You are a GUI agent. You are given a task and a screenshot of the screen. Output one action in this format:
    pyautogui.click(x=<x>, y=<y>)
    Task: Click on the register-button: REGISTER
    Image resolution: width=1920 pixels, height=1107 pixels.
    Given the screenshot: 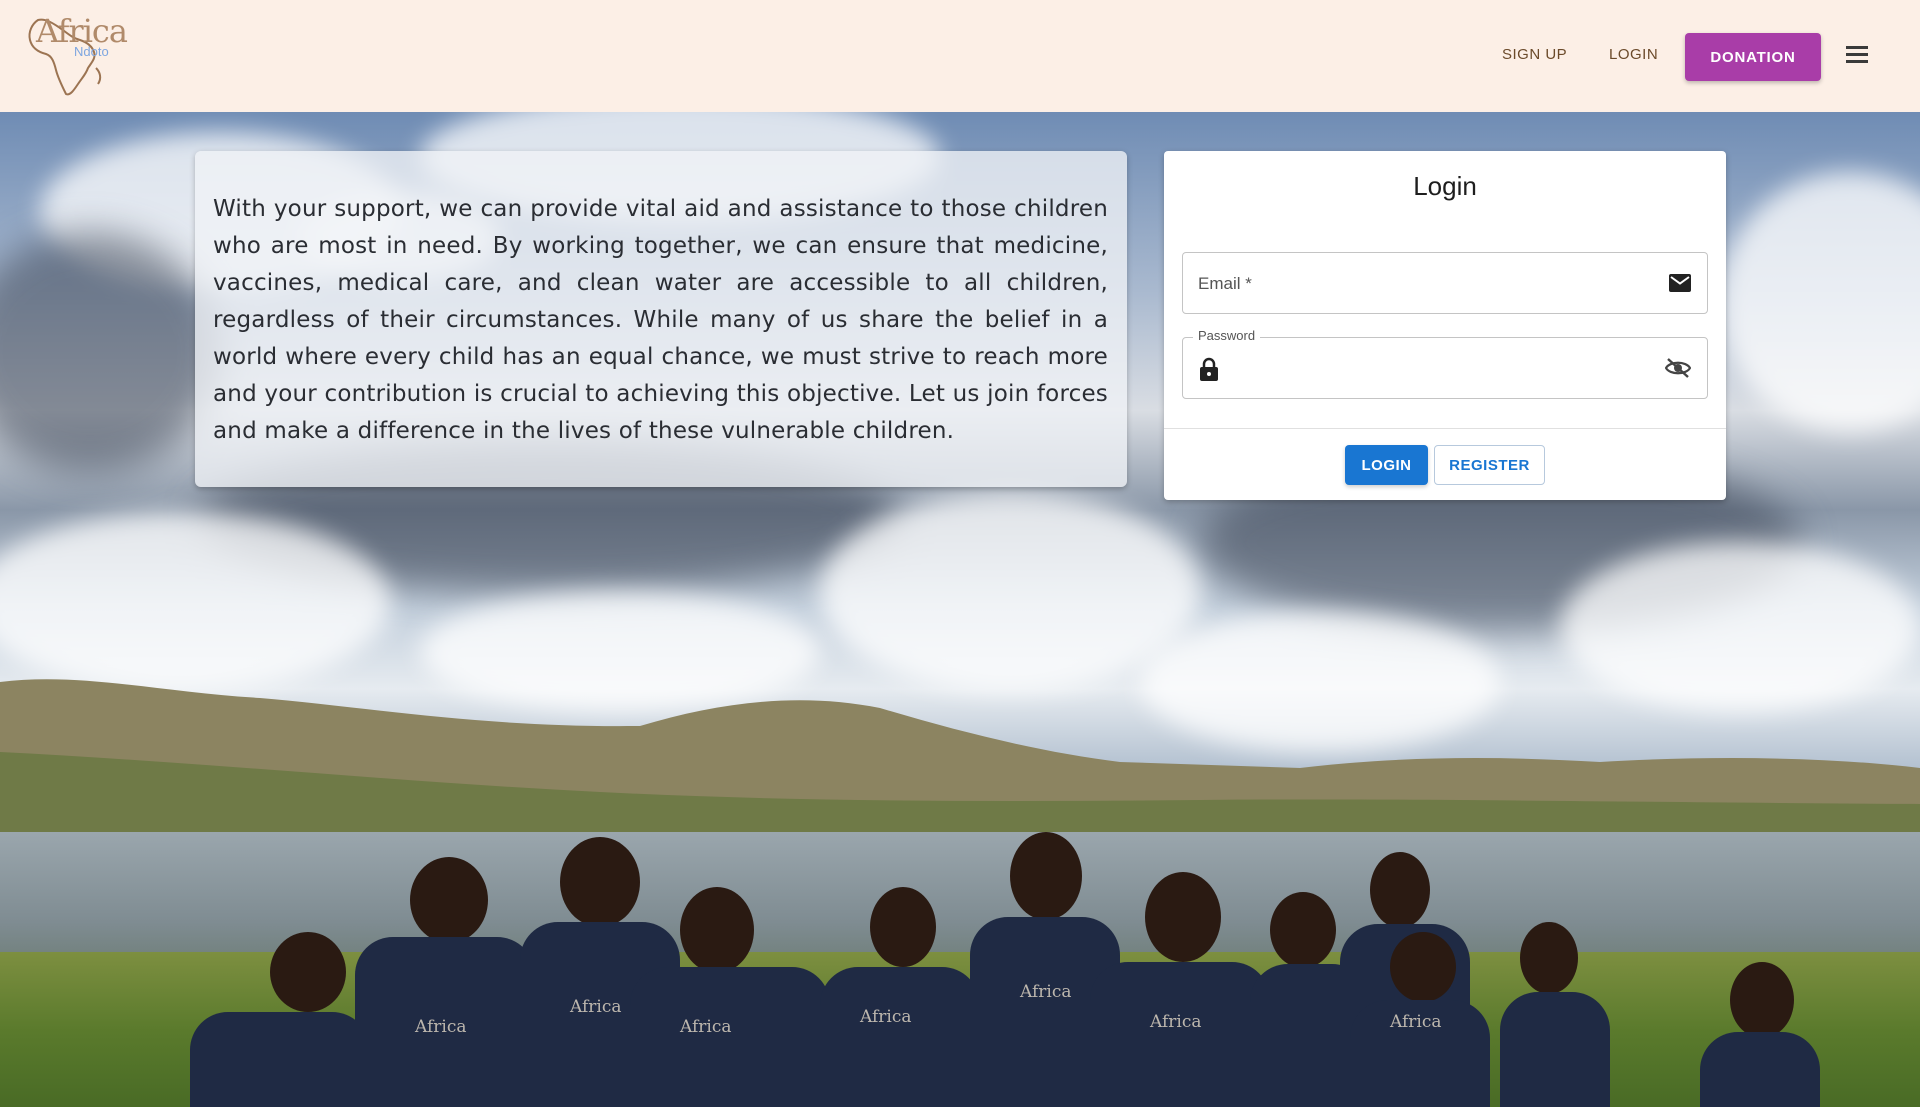 What is the action you would take?
    pyautogui.click(x=1489, y=465)
    